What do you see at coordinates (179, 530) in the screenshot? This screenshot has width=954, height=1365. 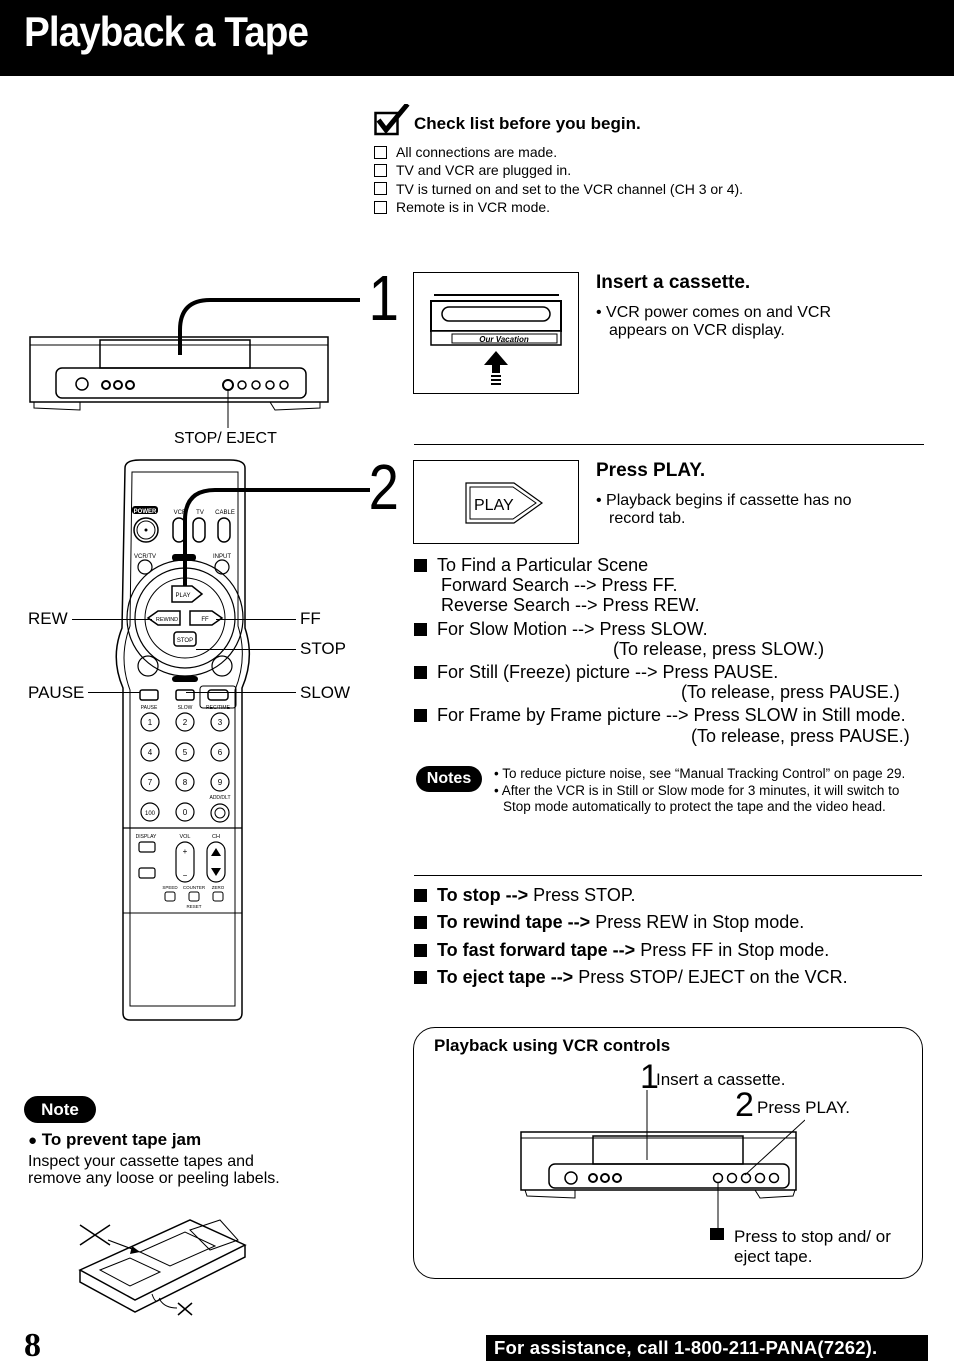 I see `vcr-mode-button` at bounding box center [179, 530].